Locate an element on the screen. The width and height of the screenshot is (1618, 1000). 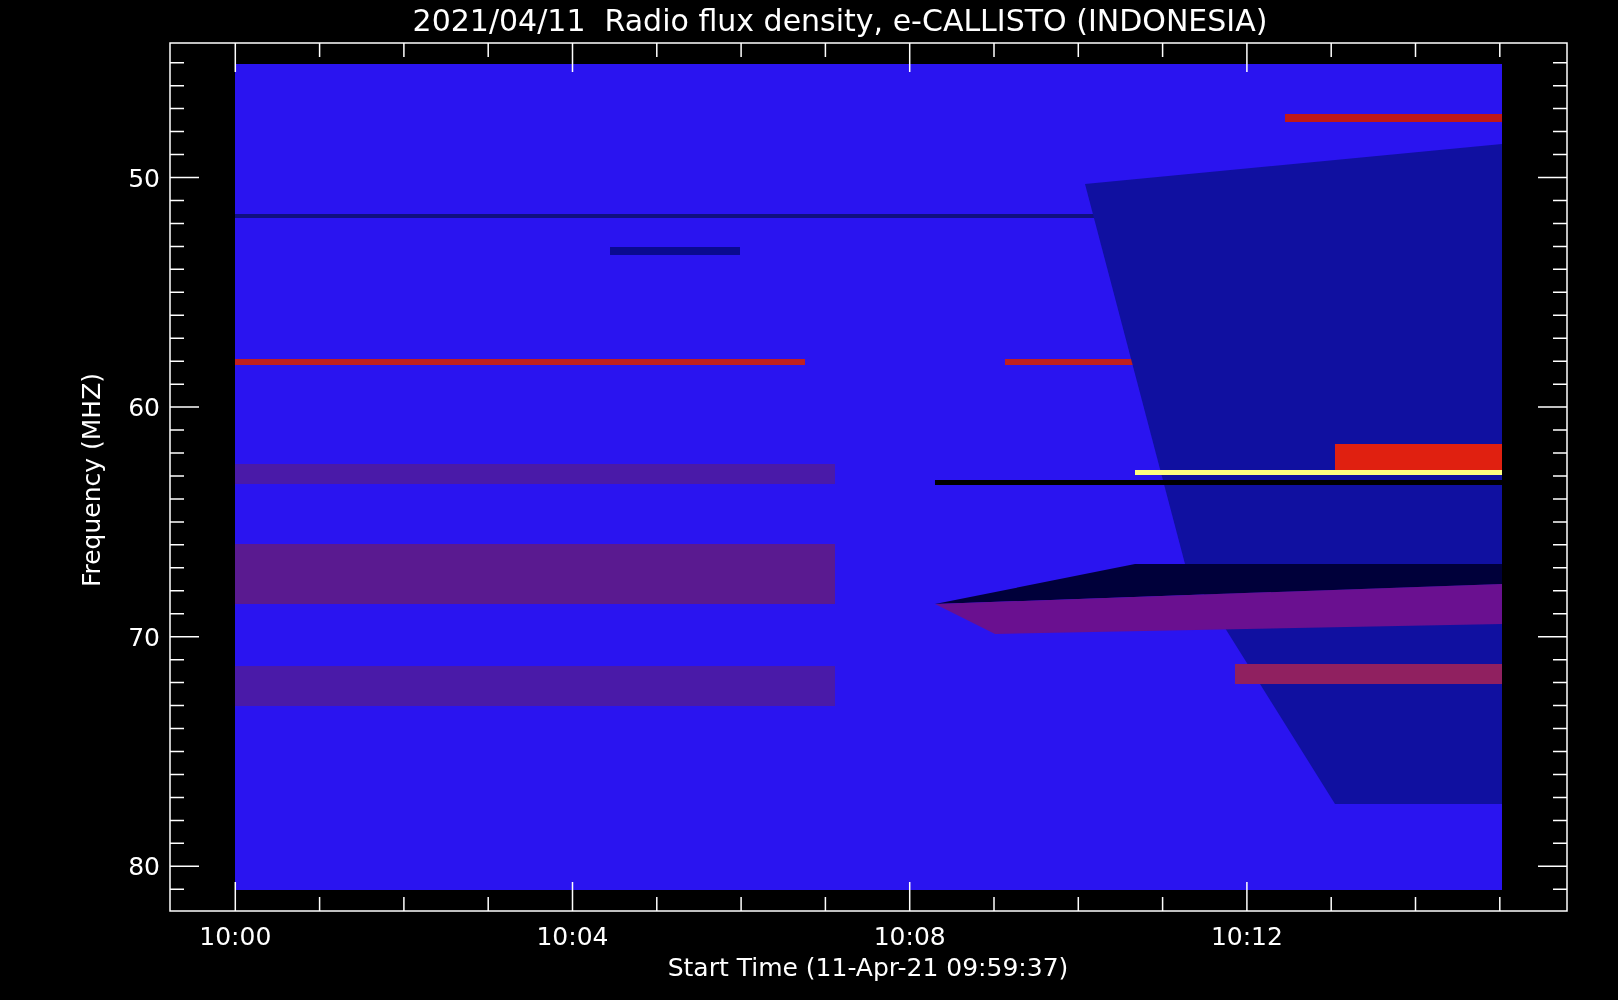
y-axis-label: Frequency (MHZ) is located at coordinates (91, 480).